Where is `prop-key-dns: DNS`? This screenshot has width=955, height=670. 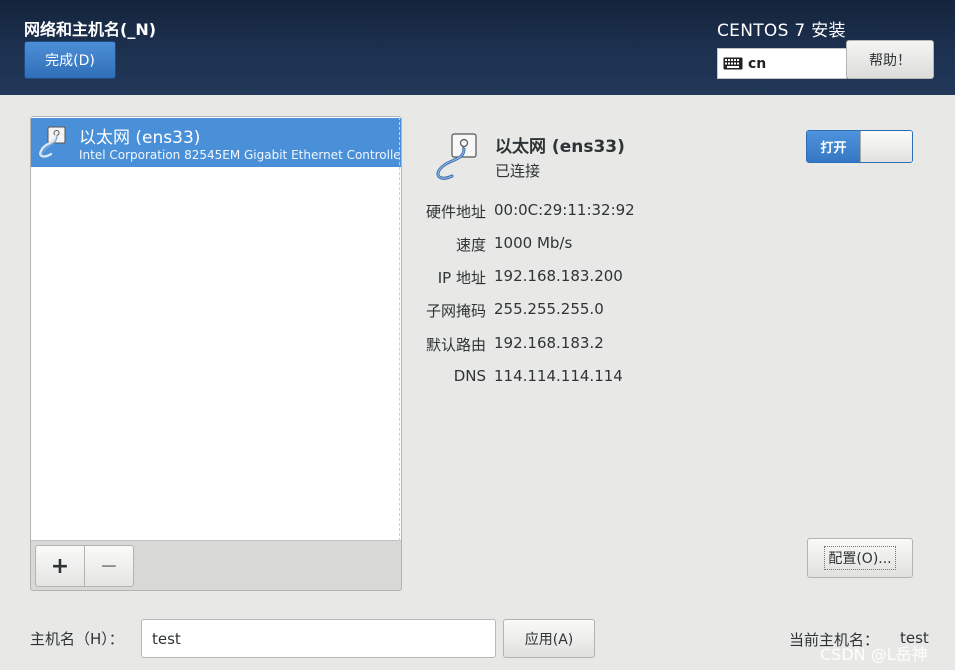 prop-key-dns: DNS is located at coordinates (469, 376).